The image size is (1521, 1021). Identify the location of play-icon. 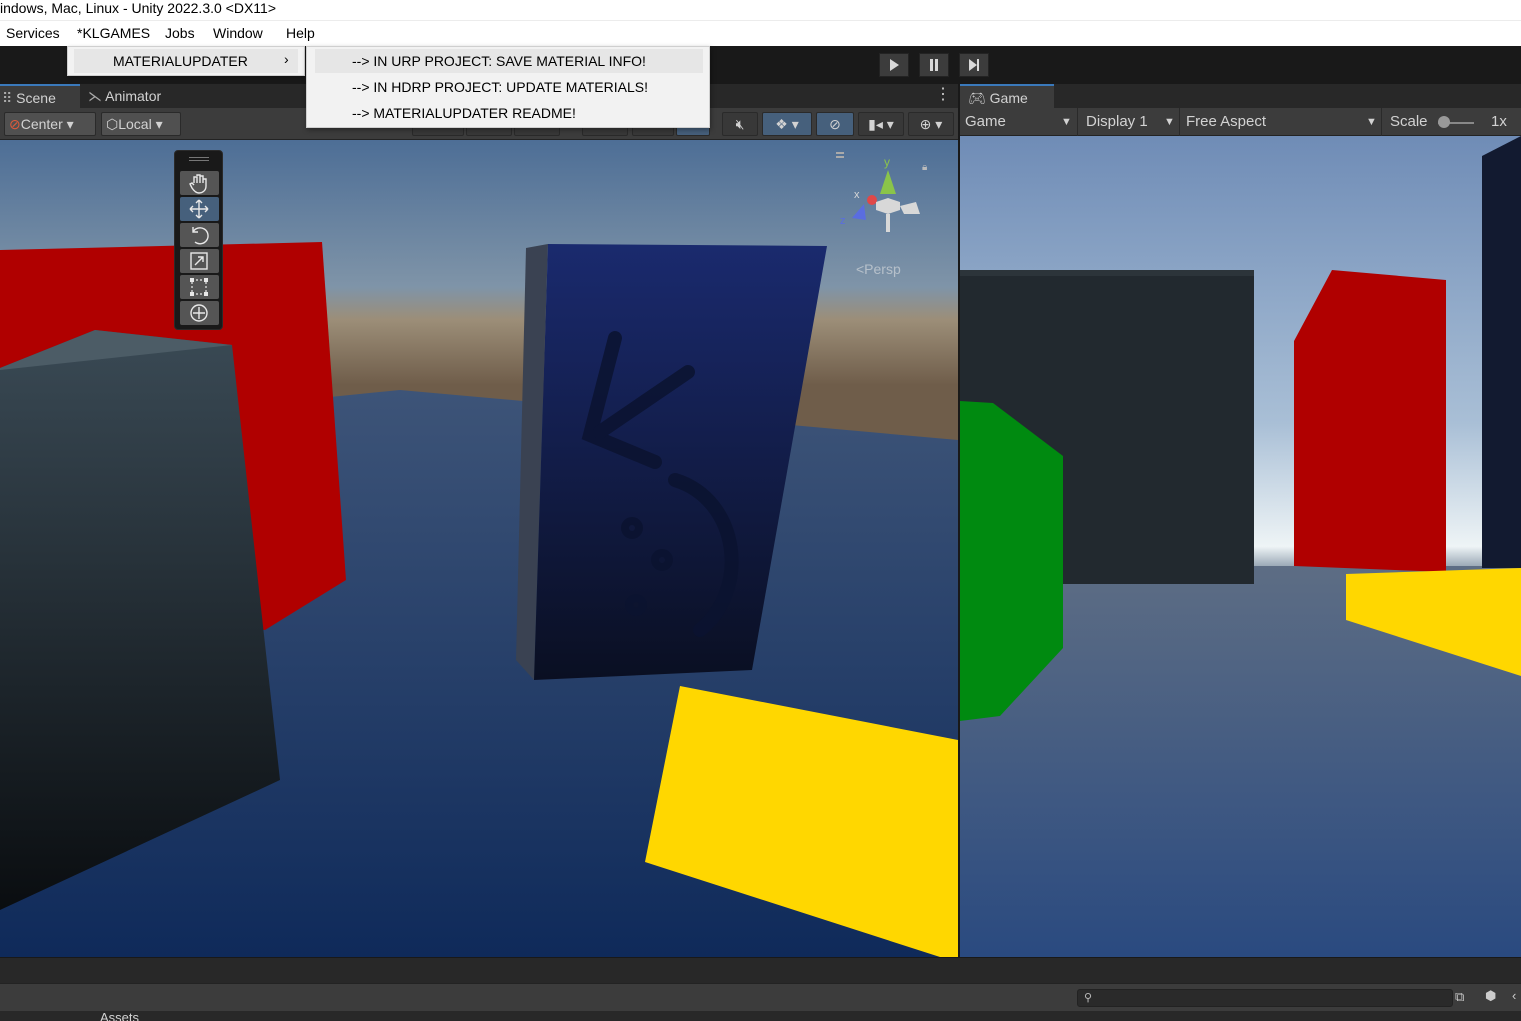
(894, 65).